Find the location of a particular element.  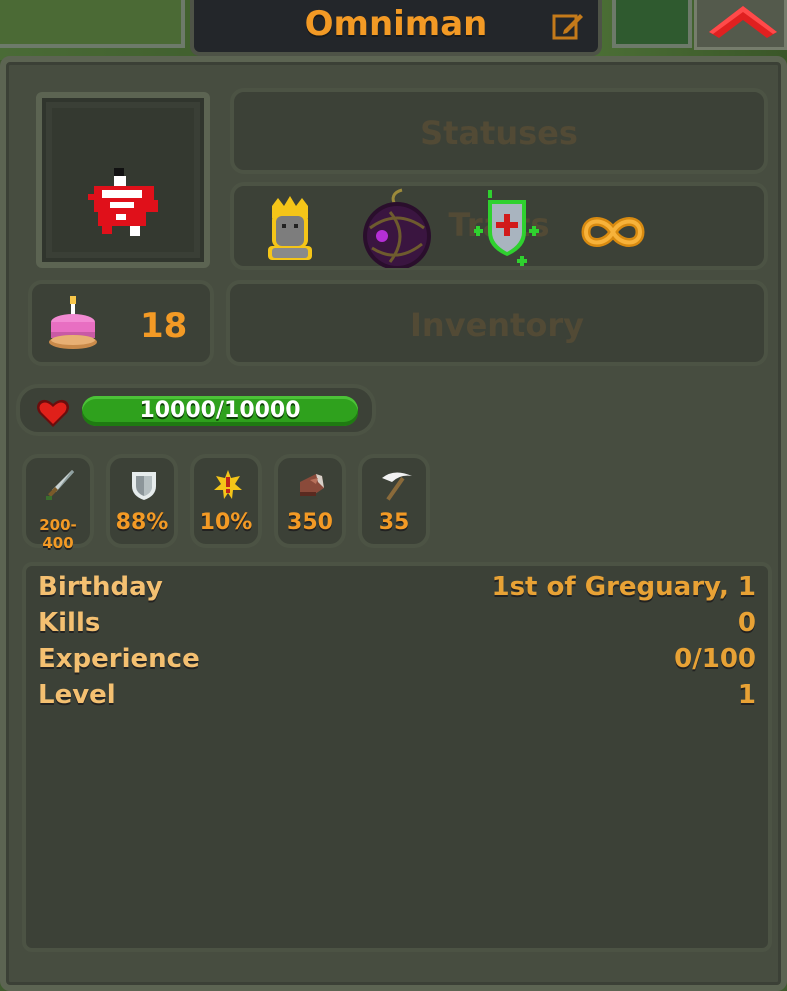

stat-value: 200-400 is located at coordinates (58, 534).